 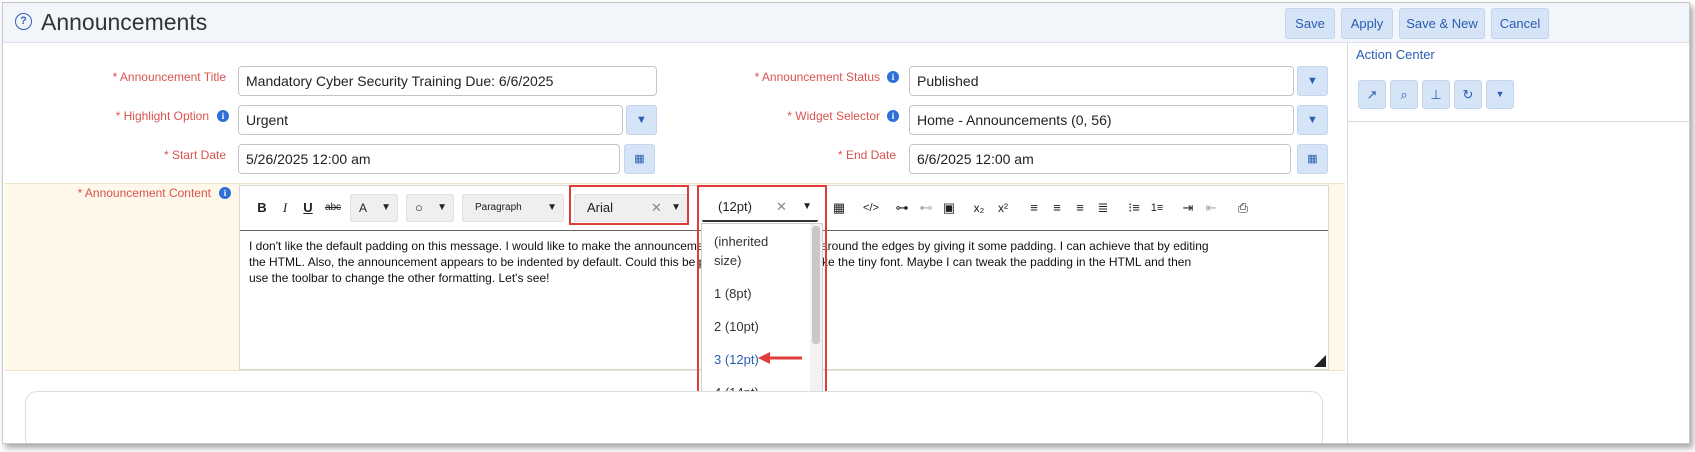 I want to click on strikethrough-button: abc, so click(x=333, y=208).